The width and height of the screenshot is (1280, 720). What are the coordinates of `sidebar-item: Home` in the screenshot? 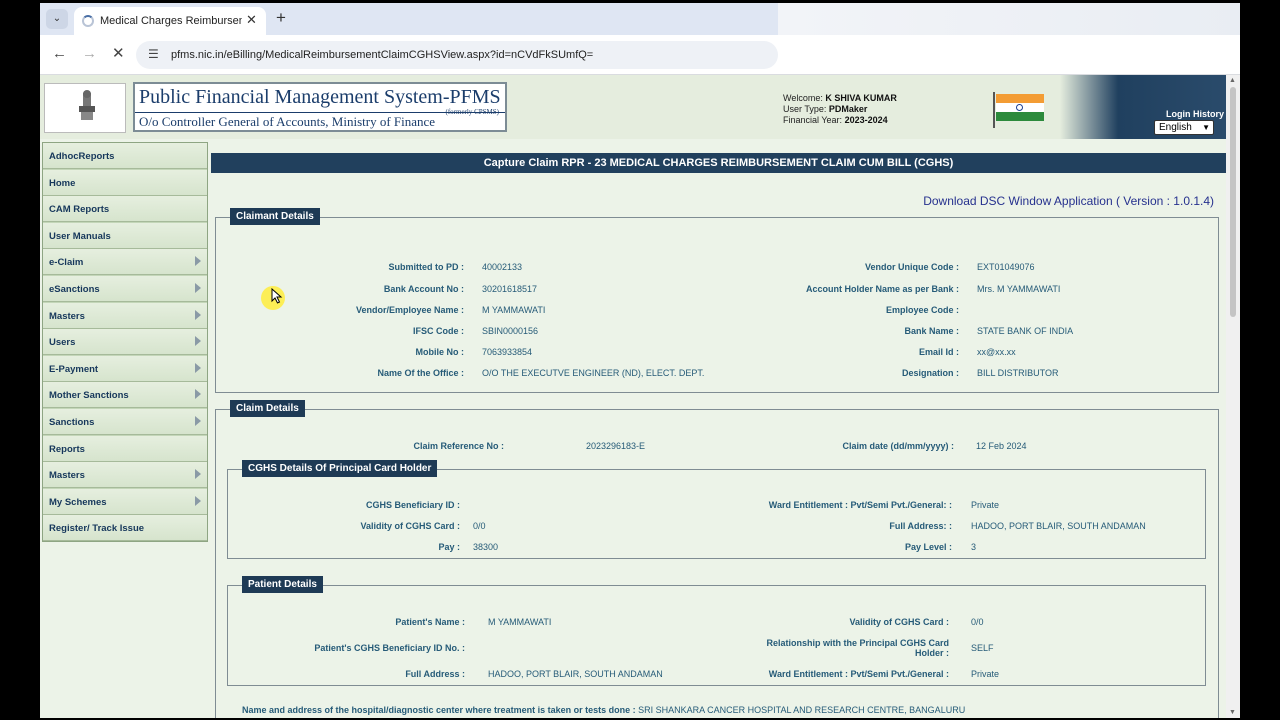 It's located at (125, 182).